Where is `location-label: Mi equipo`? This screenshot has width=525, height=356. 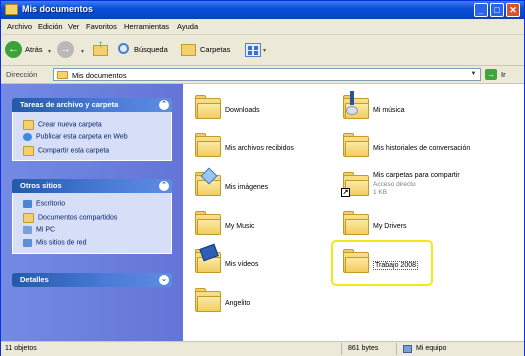
location-label: Mi equipo is located at coordinates (431, 348).